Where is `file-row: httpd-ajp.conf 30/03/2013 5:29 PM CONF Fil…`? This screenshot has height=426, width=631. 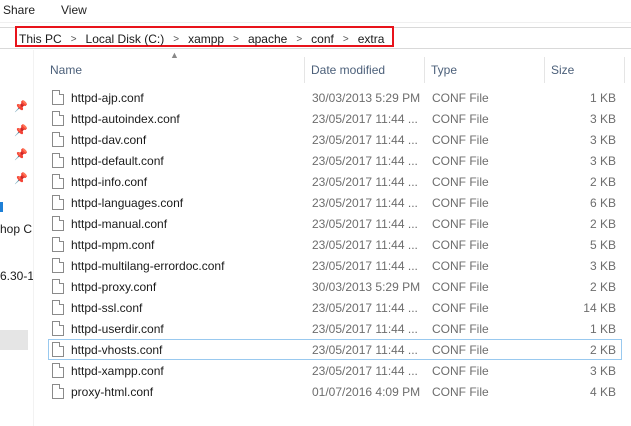 file-row: httpd-ajp.conf 30/03/2013 5:29 PM CONF Fil… is located at coordinates (335, 97).